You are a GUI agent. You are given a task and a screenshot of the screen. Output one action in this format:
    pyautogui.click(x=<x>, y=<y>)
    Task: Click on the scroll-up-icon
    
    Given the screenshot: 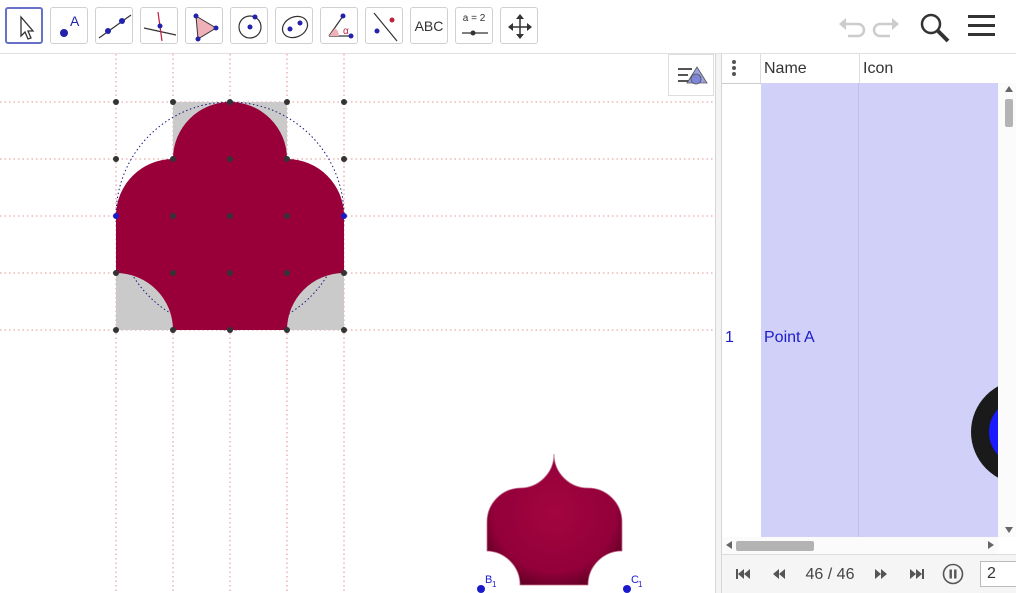 What is the action you would take?
    pyautogui.click(x=1009, y=89)
    